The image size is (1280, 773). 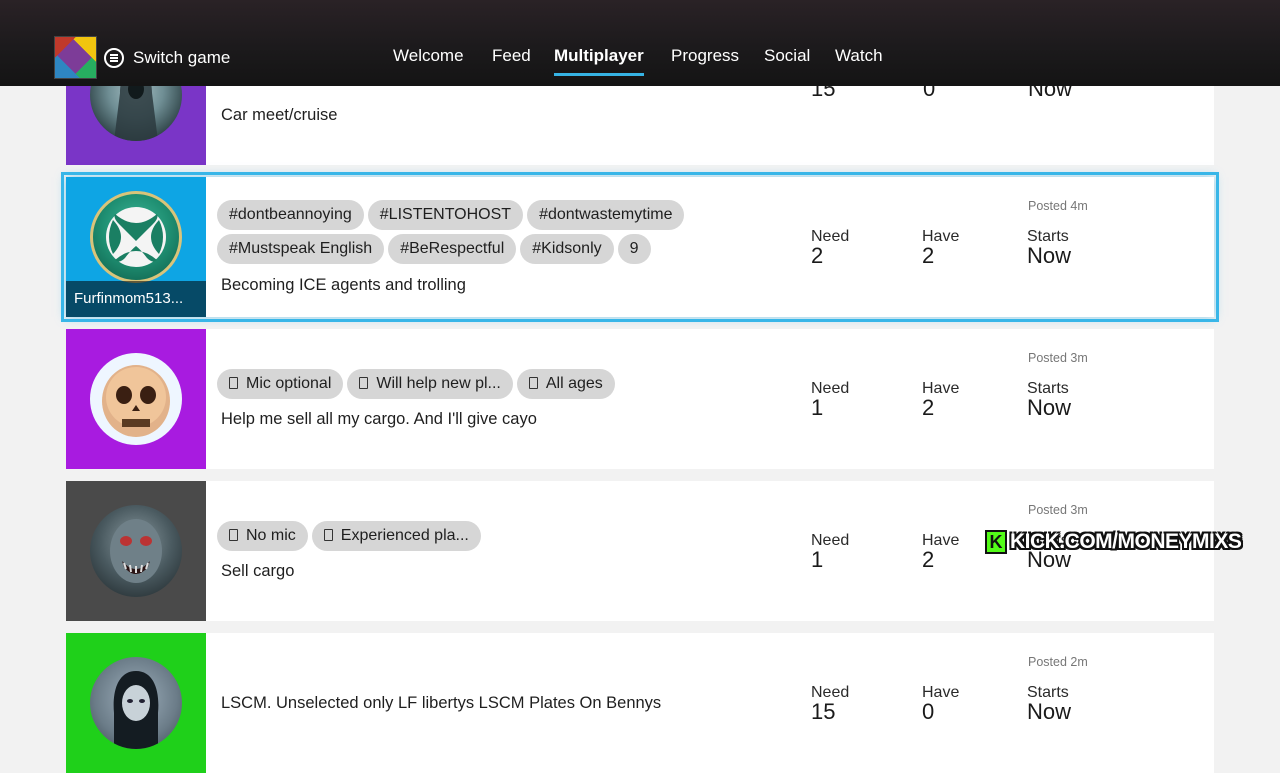 What do you see at coordinates (940, 704) in the screenshot?
I see `have-stat: Have 0` at bounding box center [940, 704].